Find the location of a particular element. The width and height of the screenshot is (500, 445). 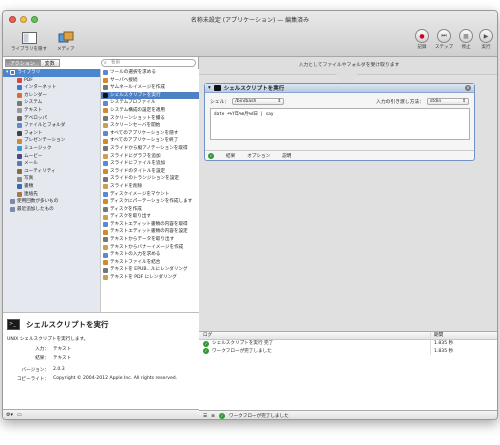

log-message-cell: ✓ シェルスクリプトを実行 完了 is located at coordinates (315, 344).